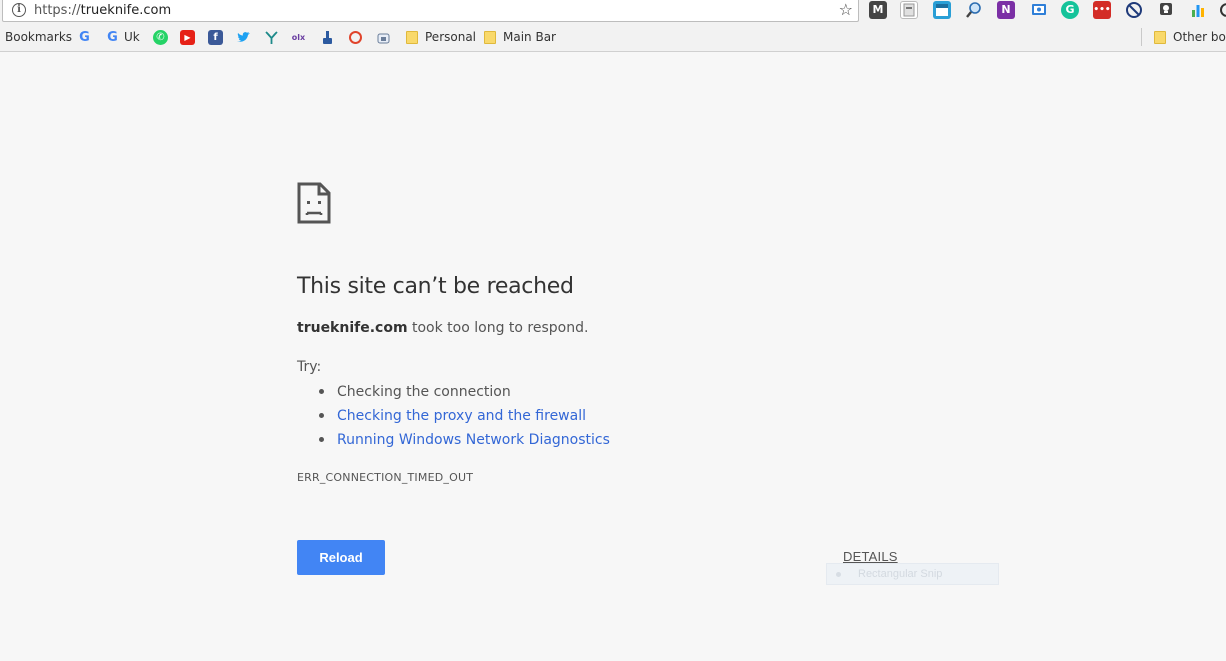 This screenshot has height=661, width=1226. I want to click on olx-icon: olx, so click(298, 37).